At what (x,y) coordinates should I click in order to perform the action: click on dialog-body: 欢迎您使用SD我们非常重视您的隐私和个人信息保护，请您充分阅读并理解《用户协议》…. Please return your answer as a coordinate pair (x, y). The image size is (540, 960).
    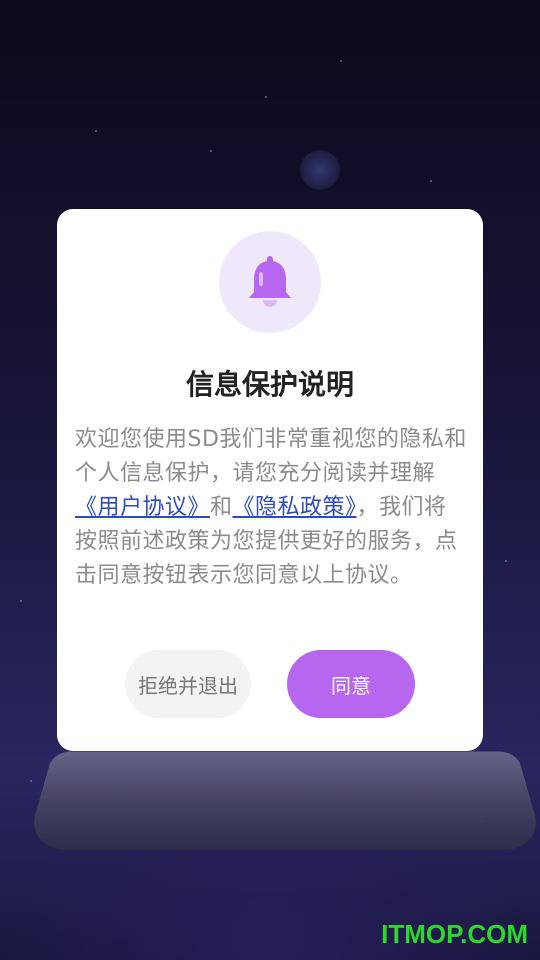
    Looking at the image, I should click on (272, 508).